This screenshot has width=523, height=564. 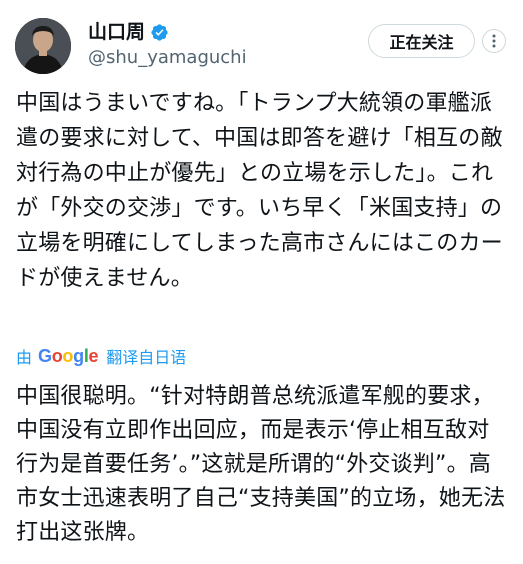 What do you see at coordinates (421, 41) in the screenshot?
I see `following-button: 正在关注` at bounding box center [421, 41].